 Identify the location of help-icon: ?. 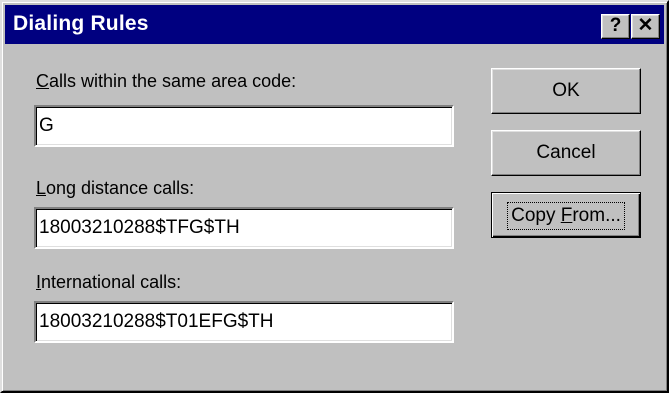
(615, 25).